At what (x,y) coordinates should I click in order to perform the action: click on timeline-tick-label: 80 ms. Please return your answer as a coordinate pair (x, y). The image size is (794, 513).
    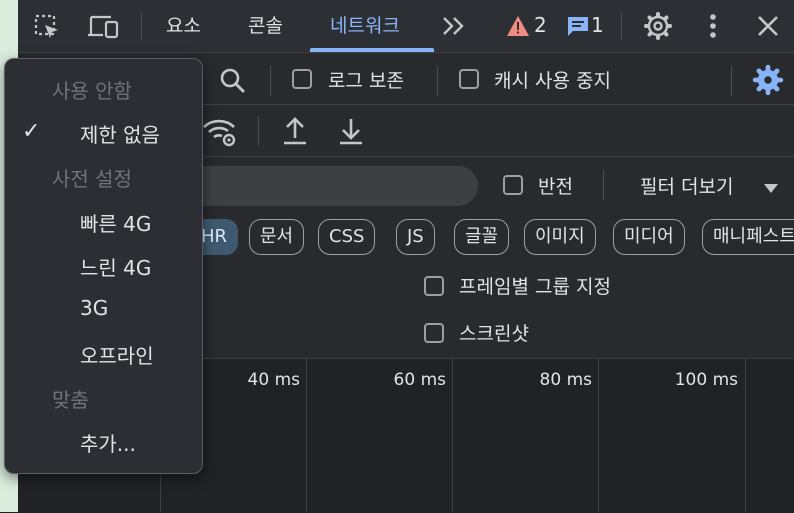
    Looking at the image, I should click on (565, 380).